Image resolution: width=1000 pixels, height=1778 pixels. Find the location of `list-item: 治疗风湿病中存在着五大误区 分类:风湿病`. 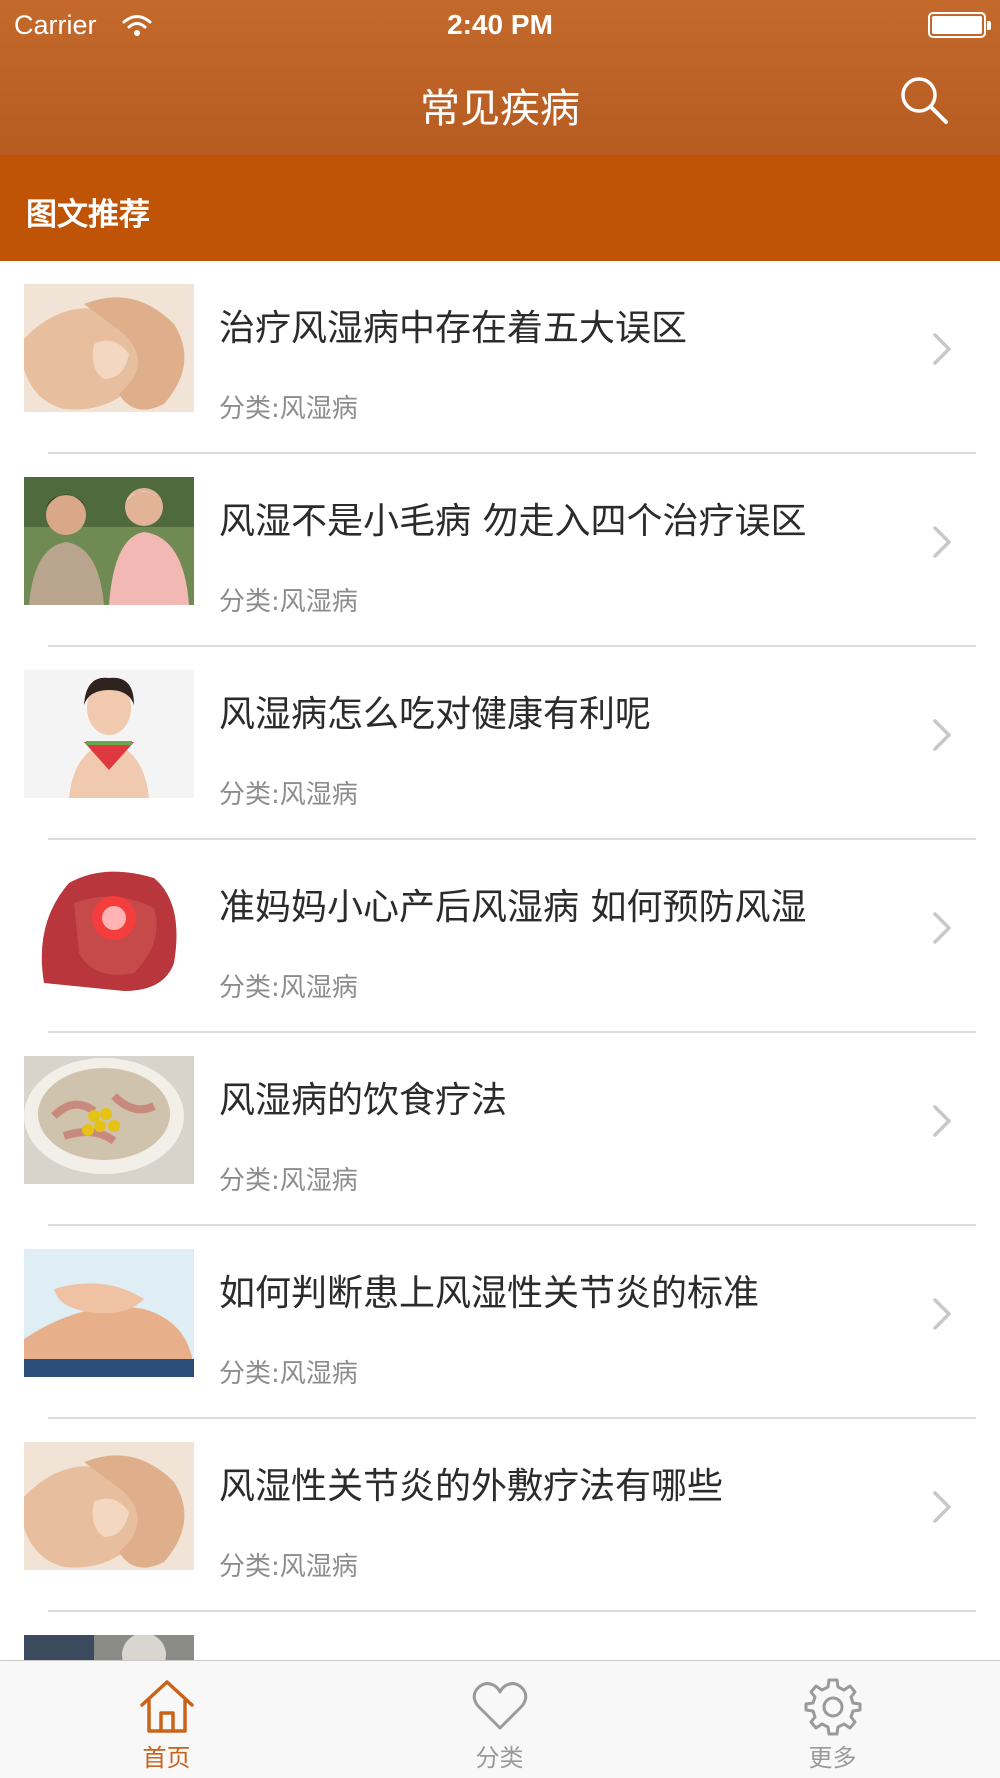

list-item: 治疗风湿病中存在着五大误区 分类:风湿病 is located at coordinates (500, 357).